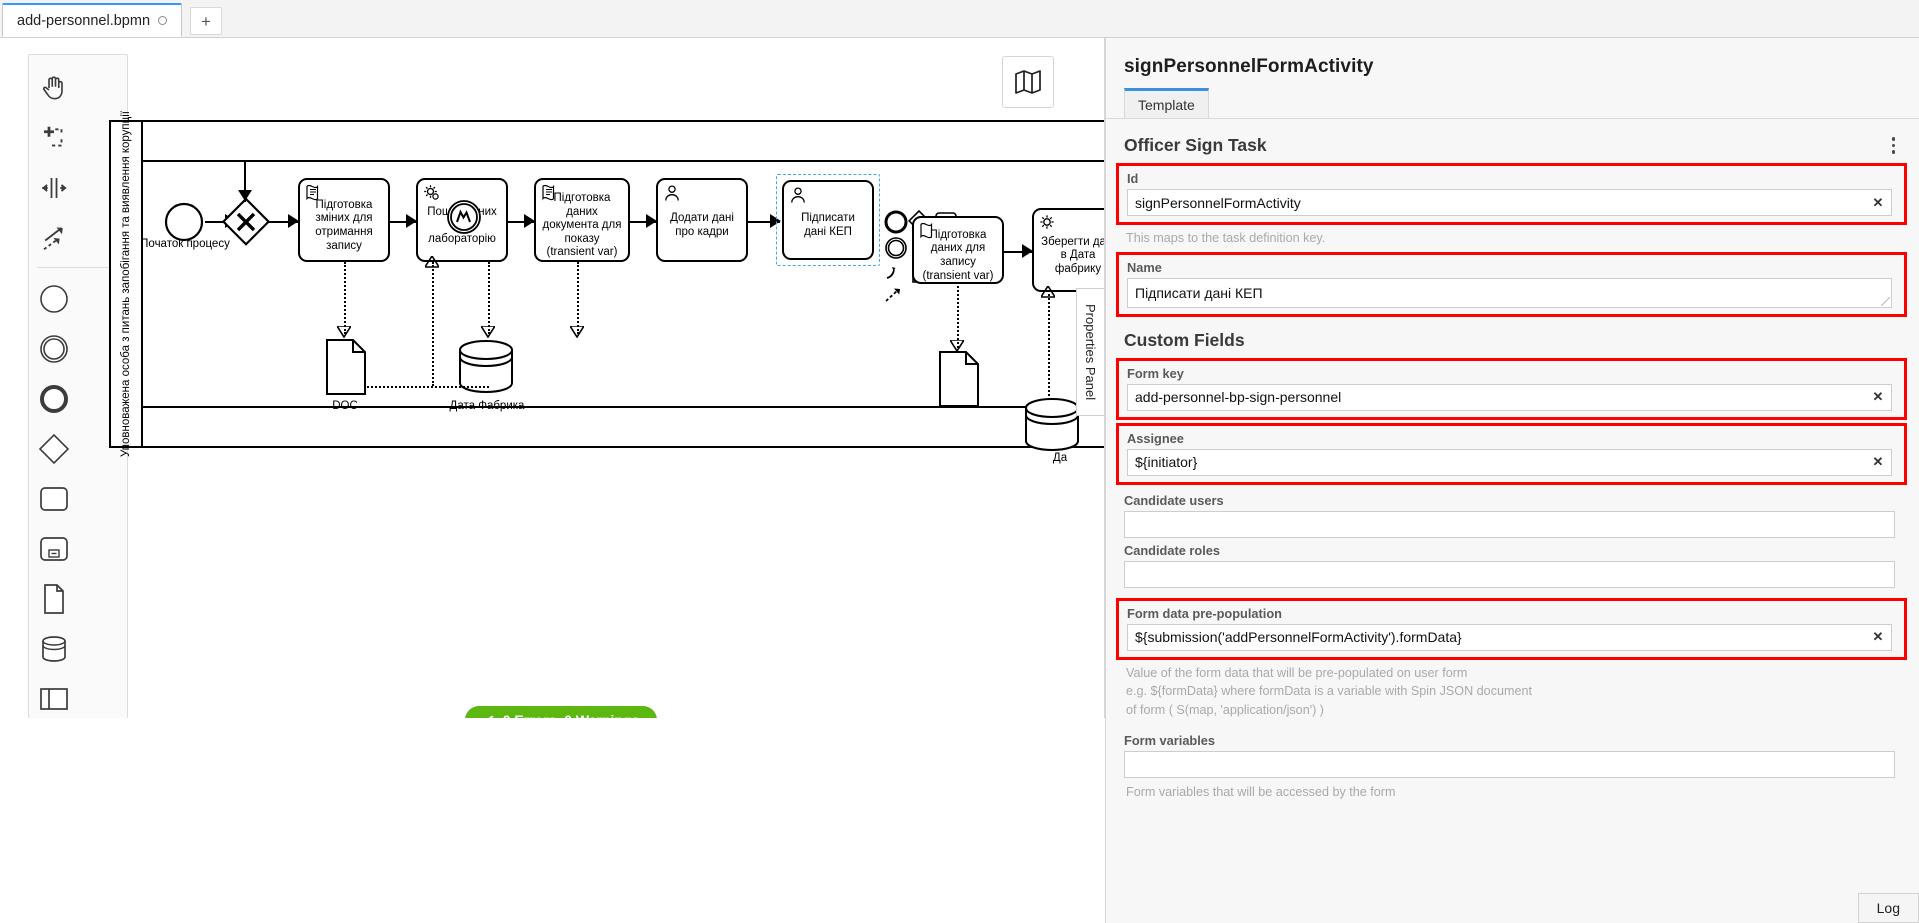 The image size is (1919, 923). Describe the element at coordinates (1144, 267) in the screenshot. I see `field-name-label: Name` at that location.